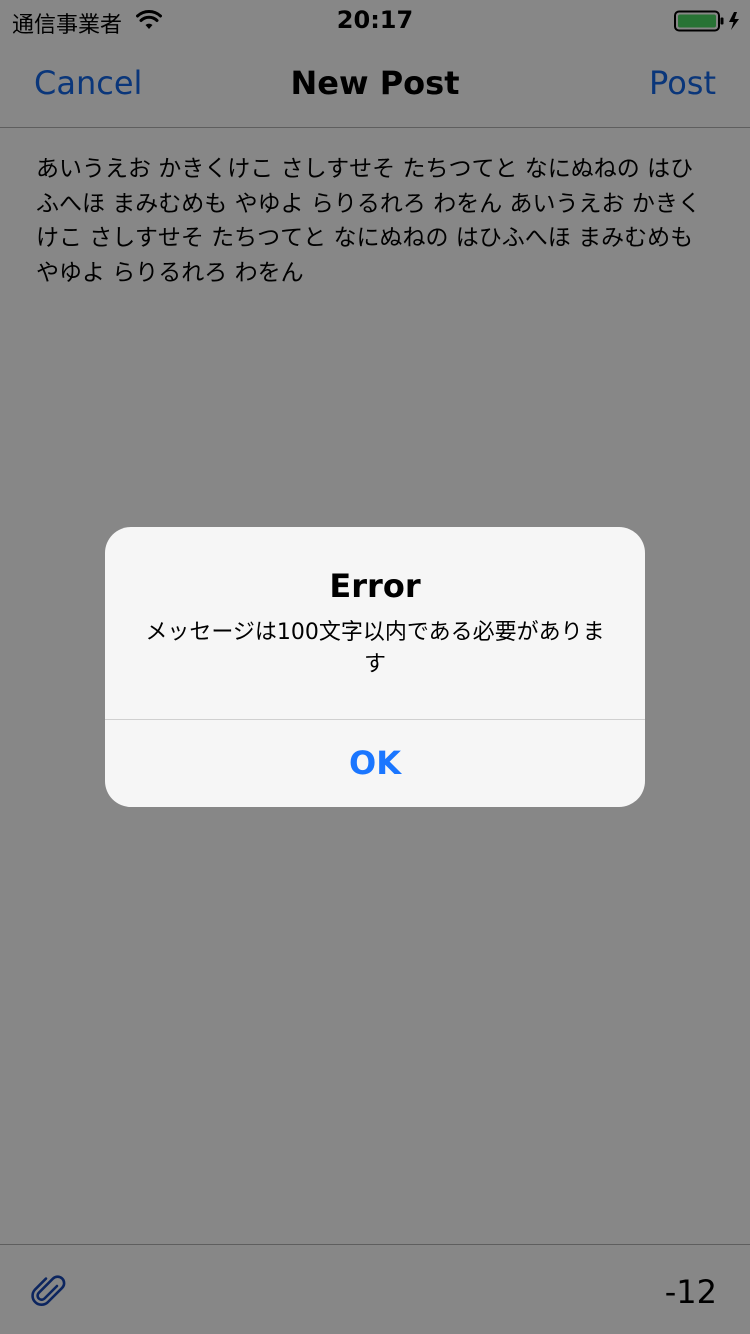 This screenshot has width=750, height=1334. Describe the element at coordinates (375, 586) in the screenshot. I see `alert-title: Error` at that location.